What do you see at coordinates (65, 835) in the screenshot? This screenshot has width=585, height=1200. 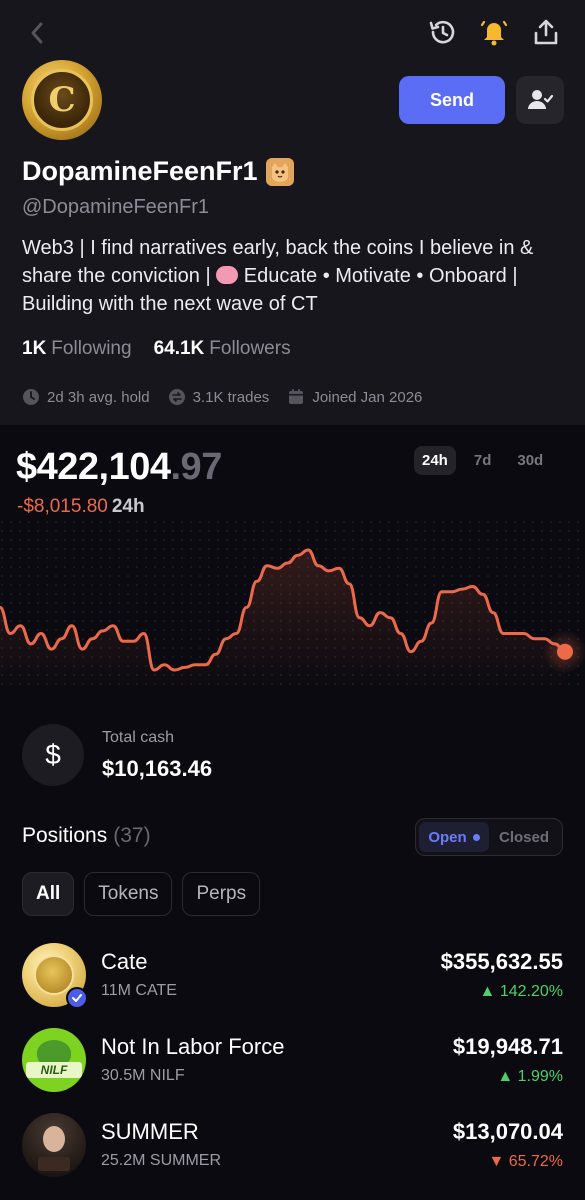 I see `positions-title-text: Positions` at bounding box center [65, 835].